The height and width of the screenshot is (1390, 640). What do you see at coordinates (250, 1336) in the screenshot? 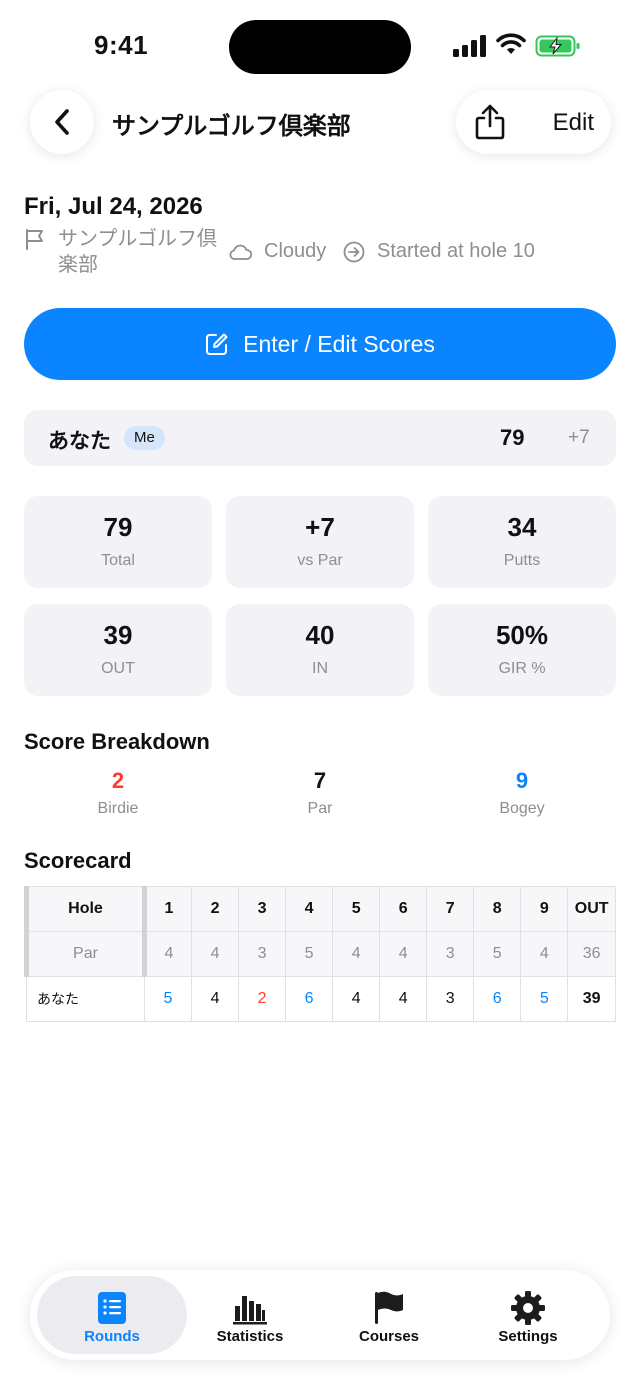
I see `tab-label: Statistics` at bounding box center [250, 1336].